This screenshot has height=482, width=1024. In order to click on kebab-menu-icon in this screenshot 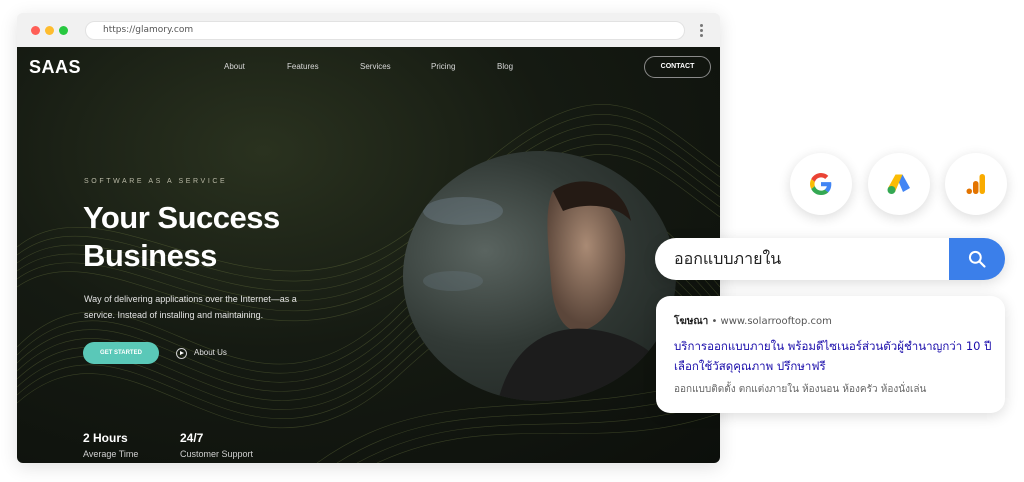, I will do `click(701, 31)`.